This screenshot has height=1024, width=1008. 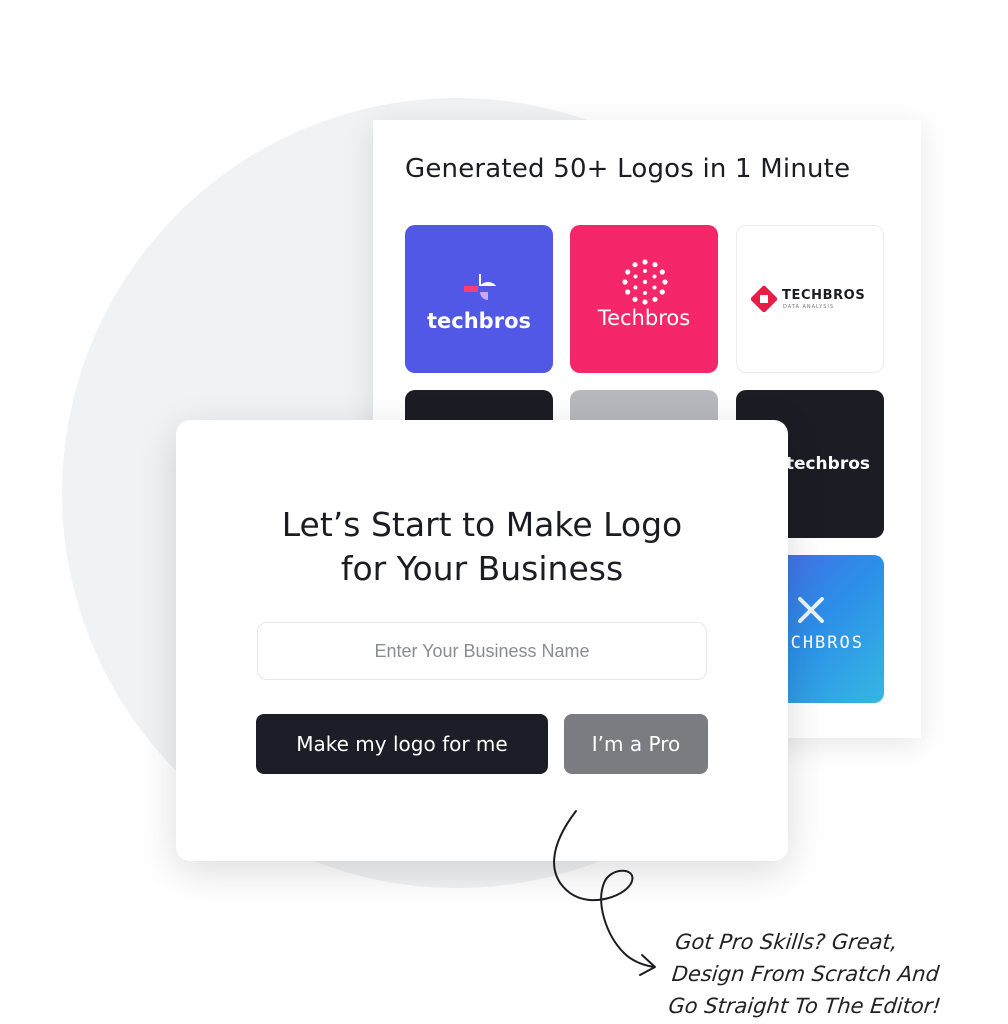 I want to click on logo-tile-3-brand: TECHBROS, so click(x=824, y=295).